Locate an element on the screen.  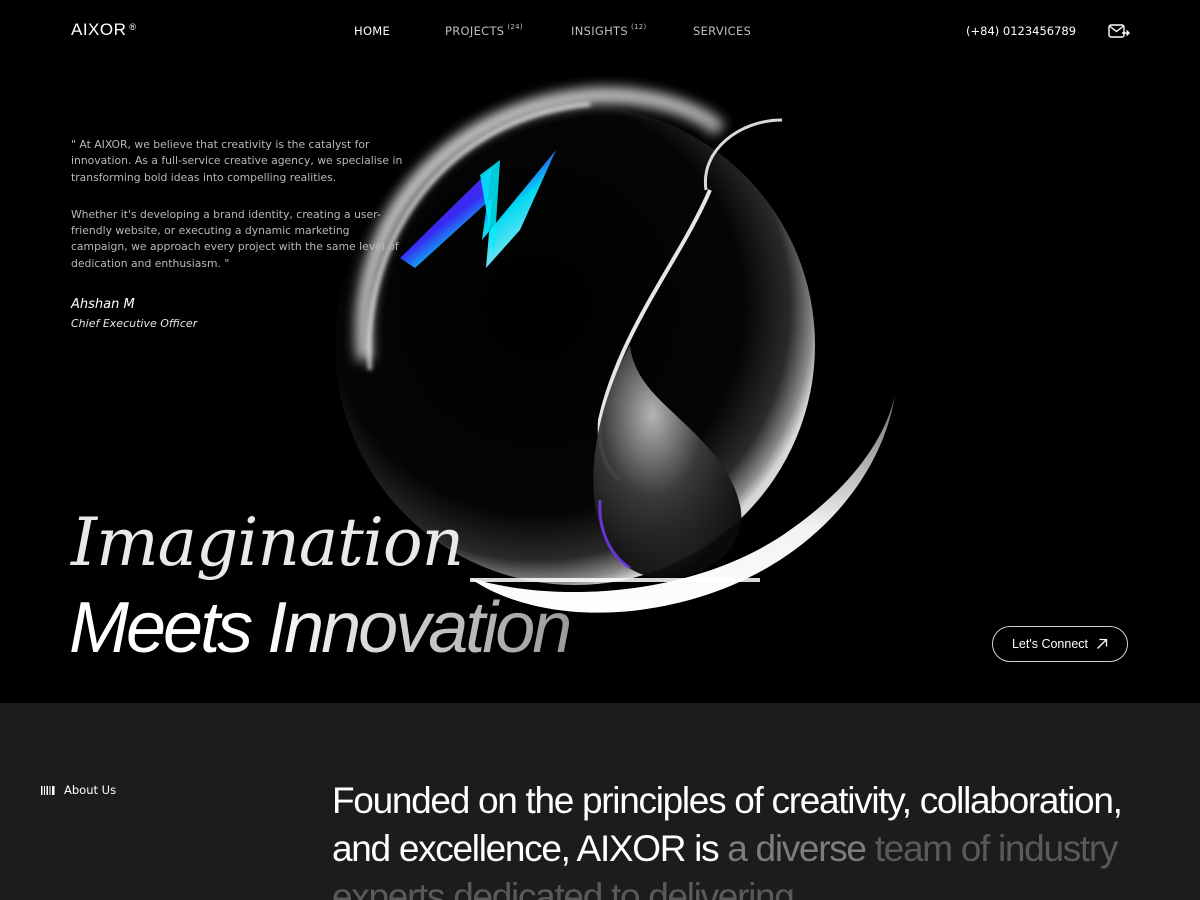
nav-item-label: SERVICES is located at coordinates (722, 31).